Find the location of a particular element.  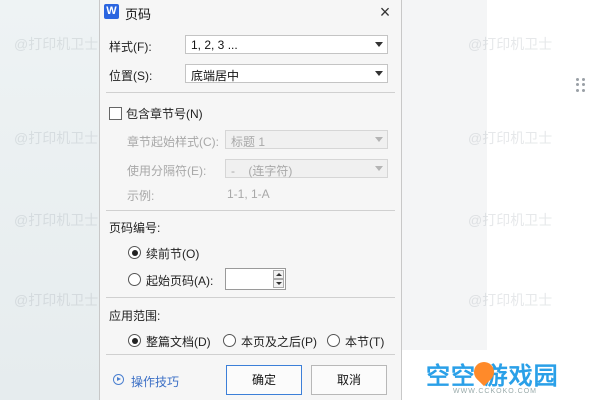

ok-button: 确定 is located at coordinates (264, 380).